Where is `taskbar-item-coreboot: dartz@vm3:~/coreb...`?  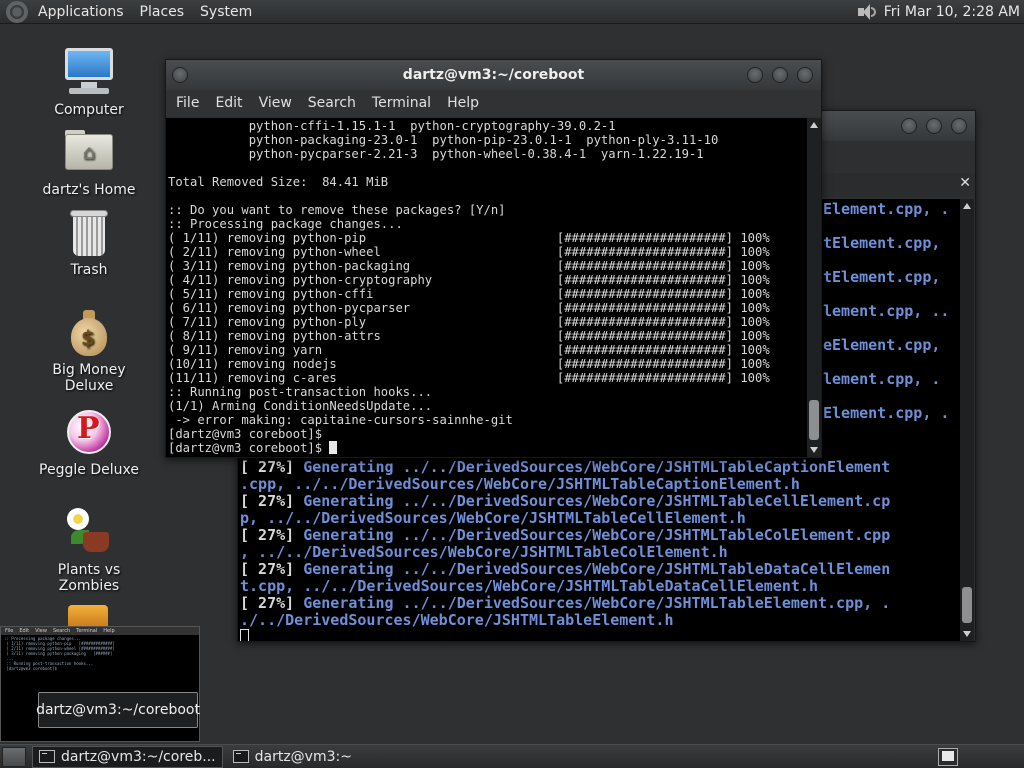
taskbar-item-coreboot: dartz@vm3:~/coreb... is located at coordinates (127, 756).